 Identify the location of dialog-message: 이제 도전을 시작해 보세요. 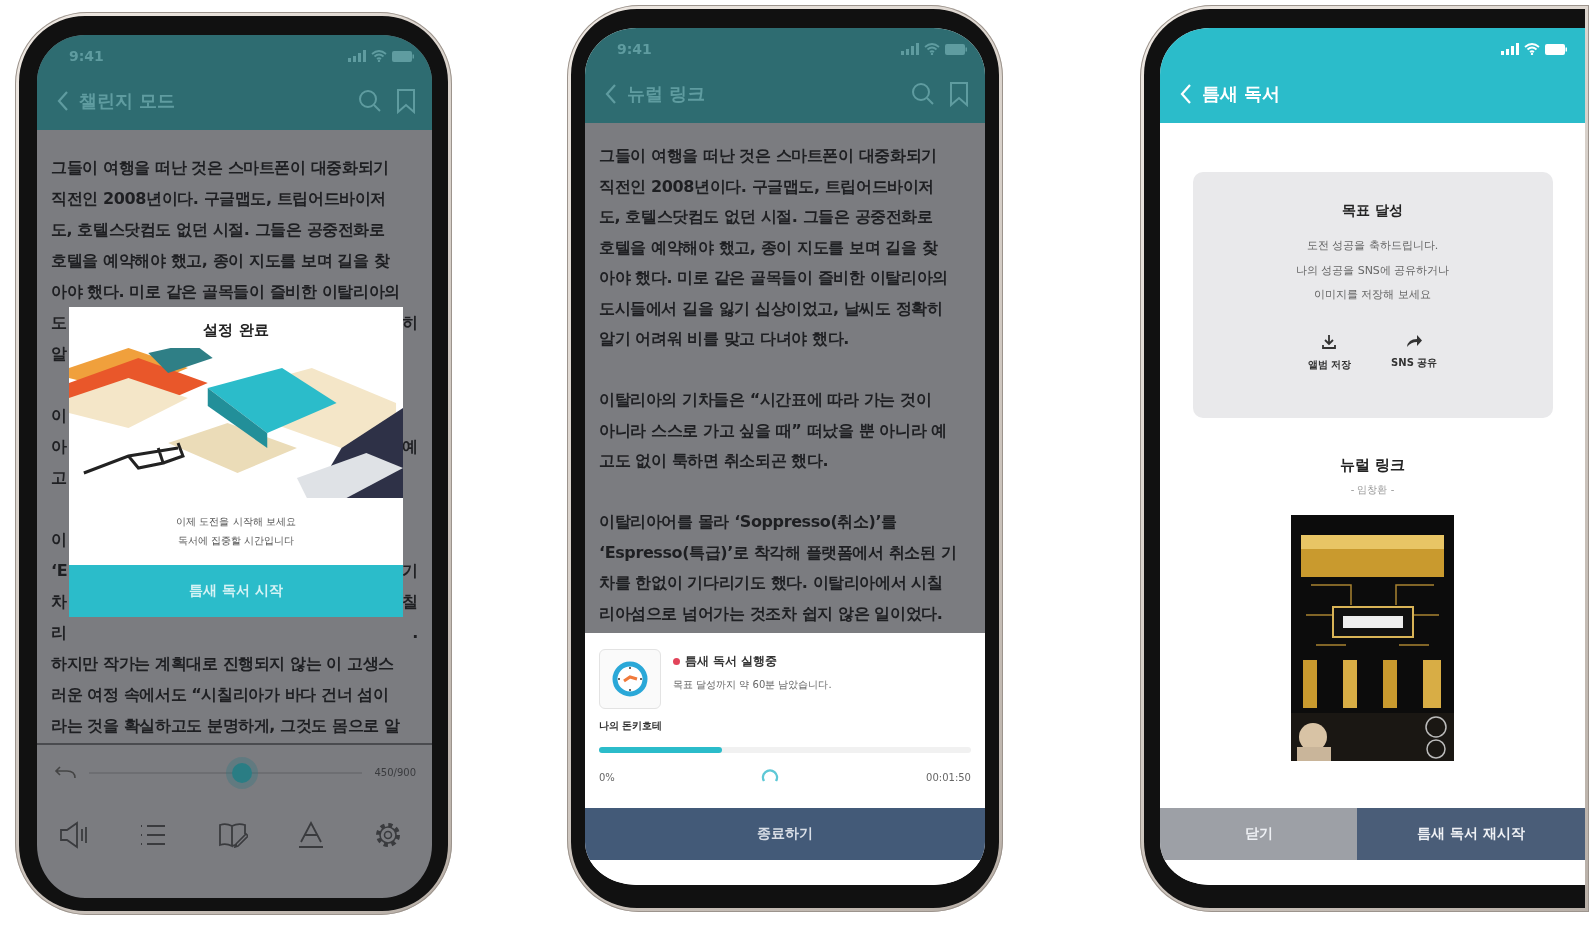
(236, 522).